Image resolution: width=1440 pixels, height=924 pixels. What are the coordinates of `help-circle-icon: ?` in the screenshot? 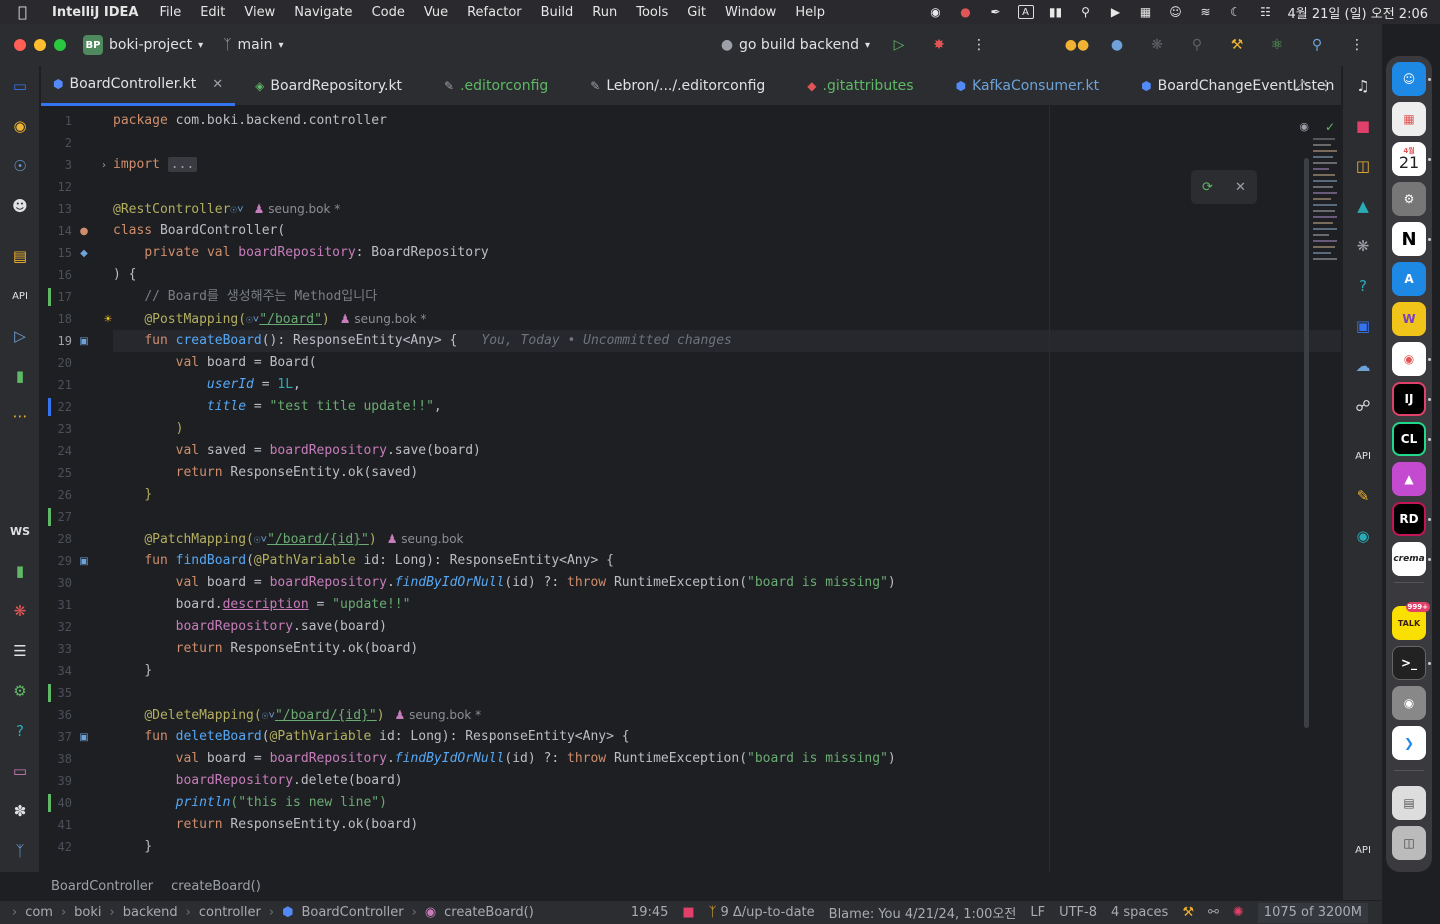 It's located at (1363, 286).